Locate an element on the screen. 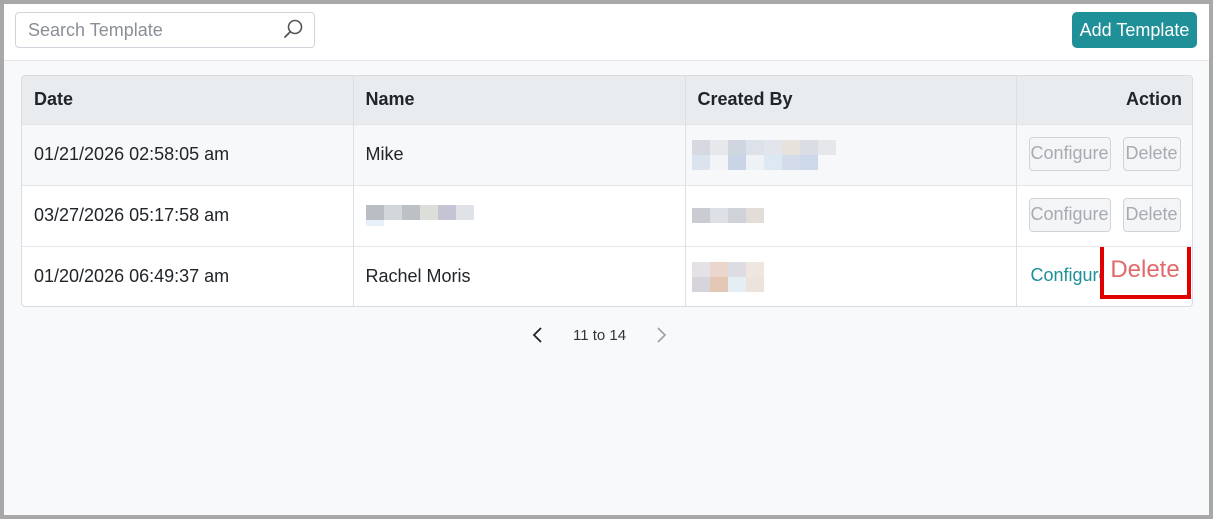 This screenshot has height=519, width=1213. search-box is located at coordinates (165, 30).